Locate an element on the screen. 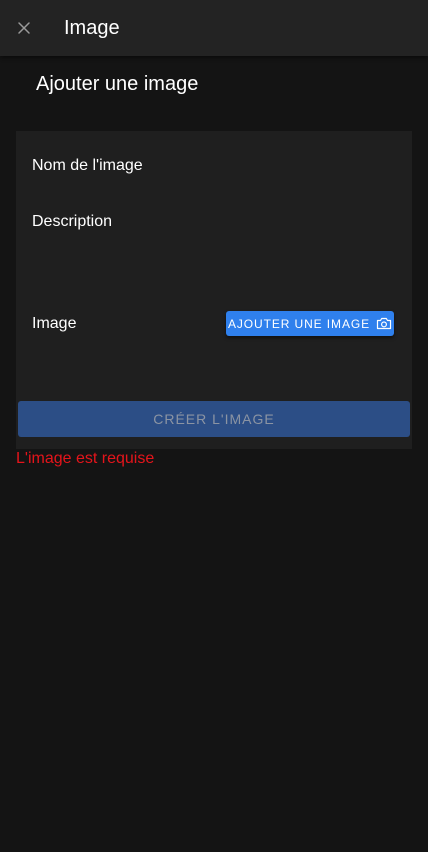 Image resolution: width=428 pixels, height=852 pixels. image-field-label: Image is located at coordinates (54, 323).